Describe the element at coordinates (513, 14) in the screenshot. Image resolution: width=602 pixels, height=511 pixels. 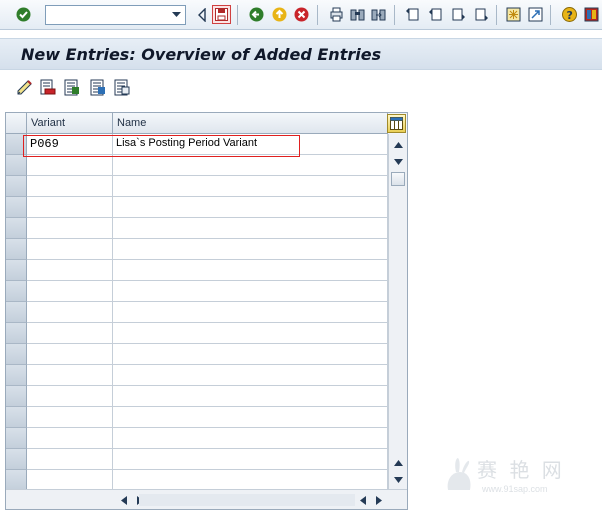
I see `create-session-icon` at that location.